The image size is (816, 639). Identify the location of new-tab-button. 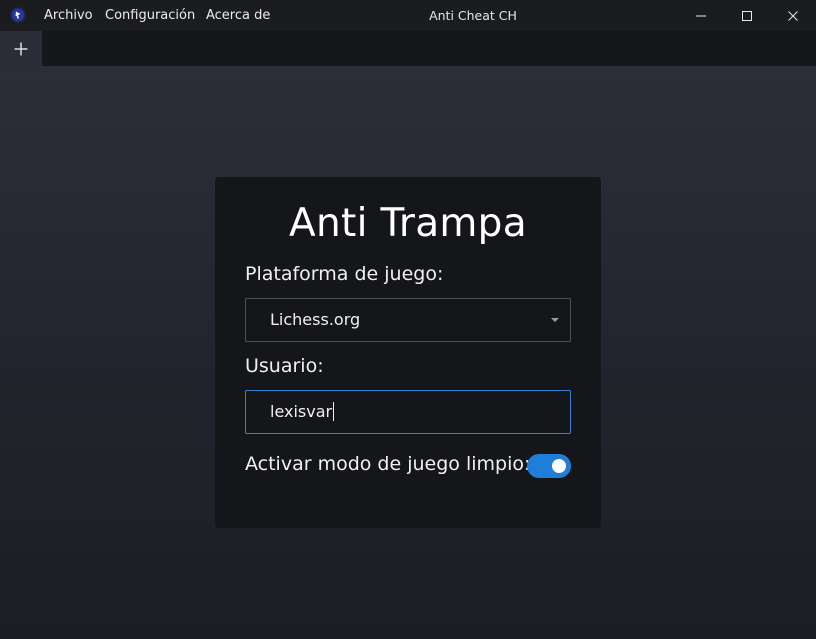
(21, 48).